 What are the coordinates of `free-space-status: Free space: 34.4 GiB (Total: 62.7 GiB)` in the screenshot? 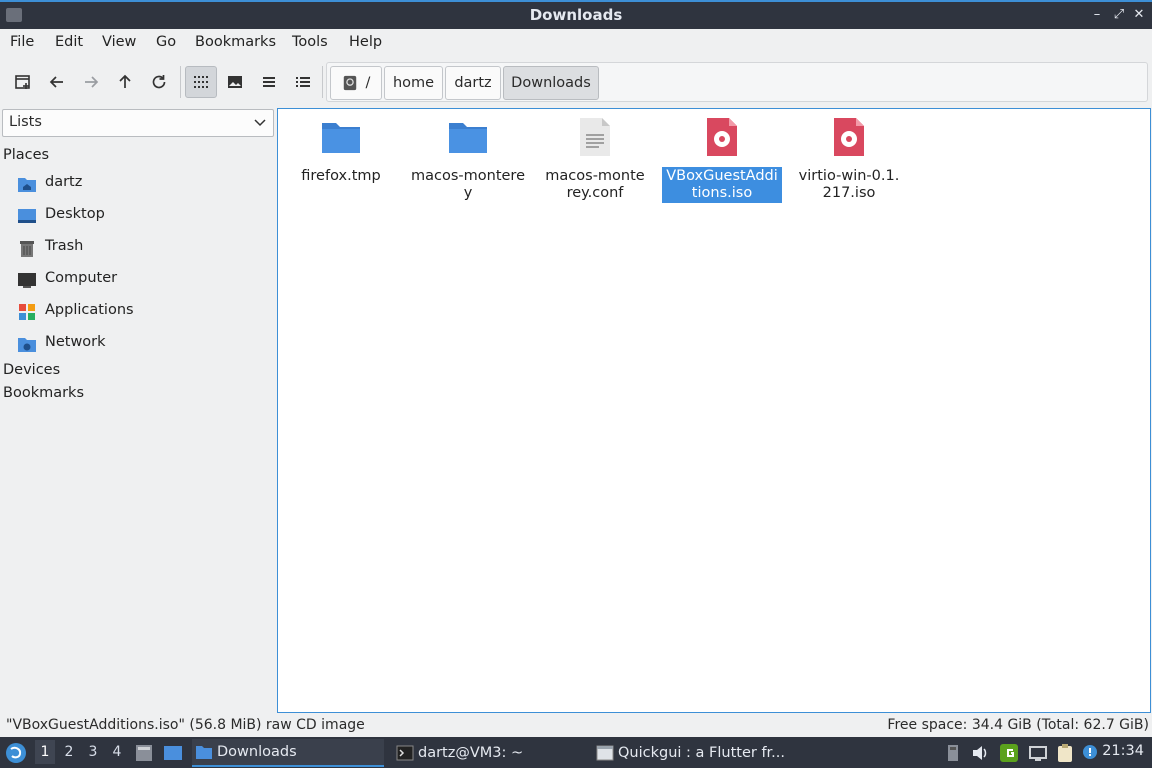 It's located at (1018, 725).